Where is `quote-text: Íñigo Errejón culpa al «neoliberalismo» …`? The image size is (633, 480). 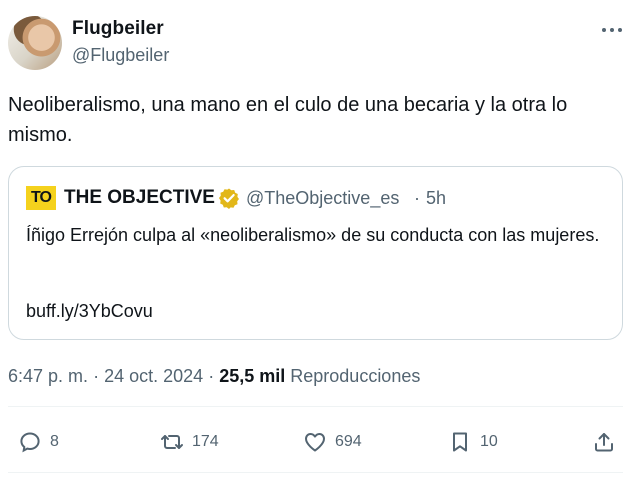
quote-text: Íñigo Errejón culpa al «neoliberalismo» … is located at coordinates (313, 235).